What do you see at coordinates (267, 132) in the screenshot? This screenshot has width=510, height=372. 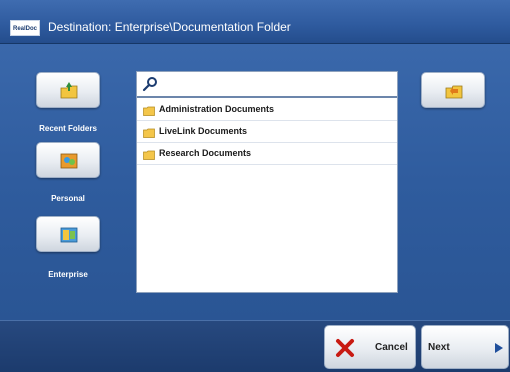 I see `folder-row: LiveLink Documents` at bounding box center [267, 132].